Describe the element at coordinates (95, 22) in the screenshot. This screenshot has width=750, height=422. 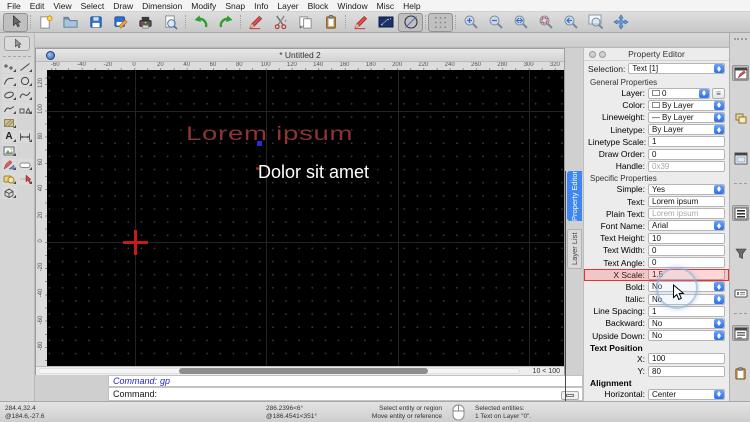
I see `save-button` at that location.